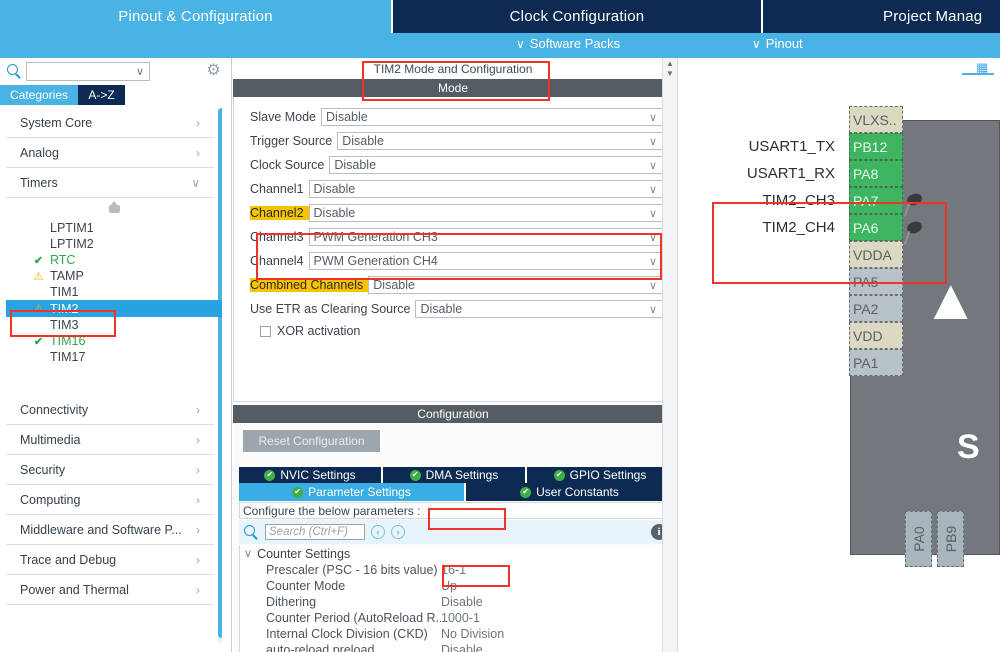 The height and width of the screenshot is (652, 1000). I want to click on param-value: No Division, so click(472, 634).